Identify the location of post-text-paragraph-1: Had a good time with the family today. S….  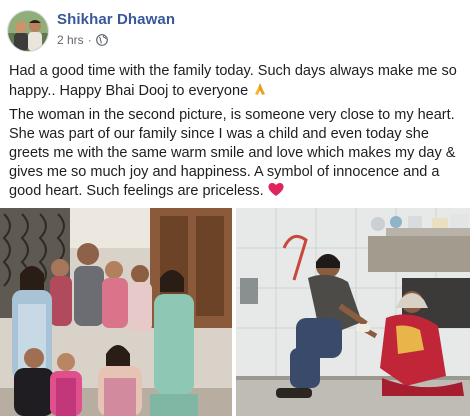
(236, 82).